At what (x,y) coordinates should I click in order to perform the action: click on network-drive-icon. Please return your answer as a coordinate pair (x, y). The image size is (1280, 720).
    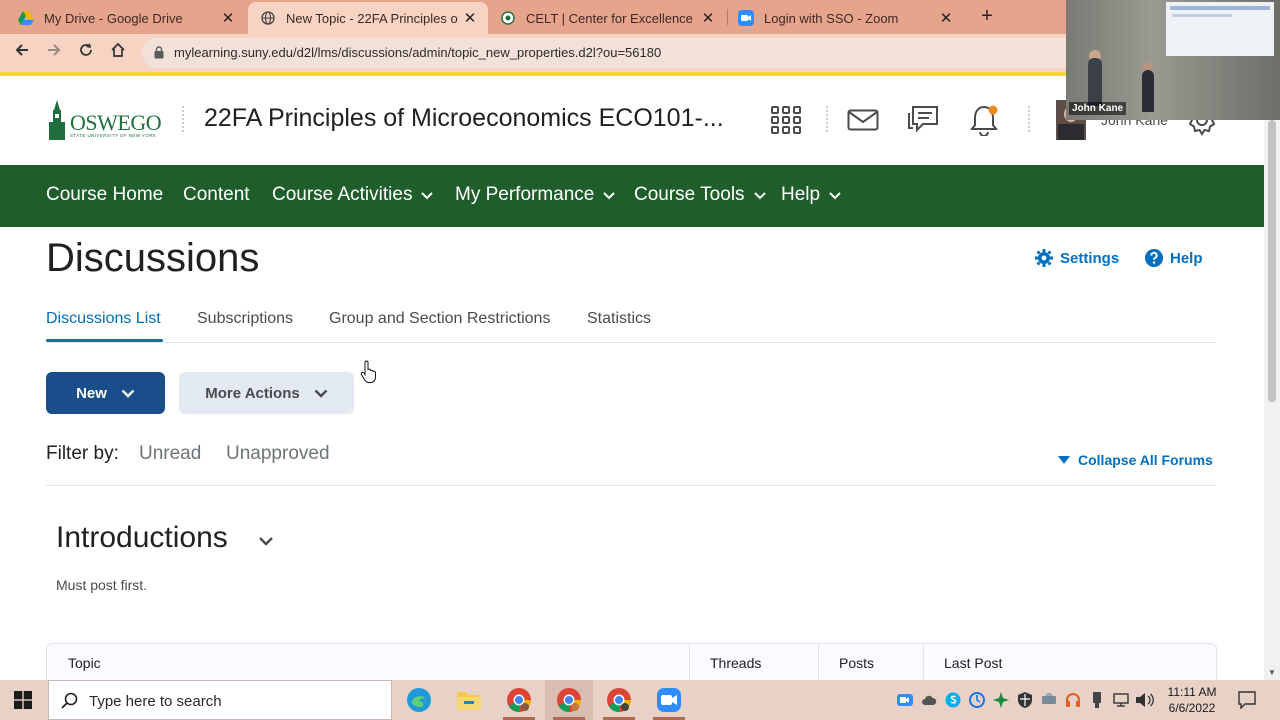
    Looking at the image, I should click on (1049, 700).